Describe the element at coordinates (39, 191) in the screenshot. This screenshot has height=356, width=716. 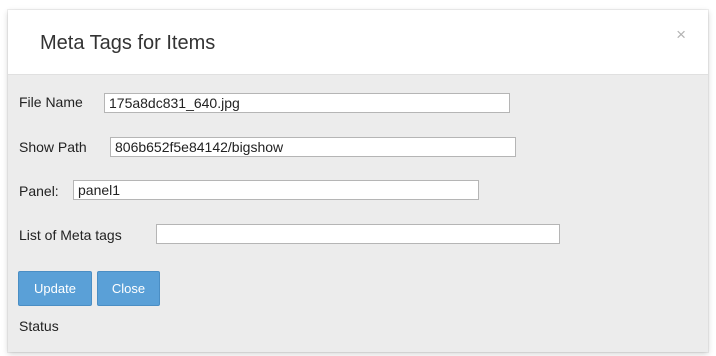
I see `panel-label: Panel:` at that location.